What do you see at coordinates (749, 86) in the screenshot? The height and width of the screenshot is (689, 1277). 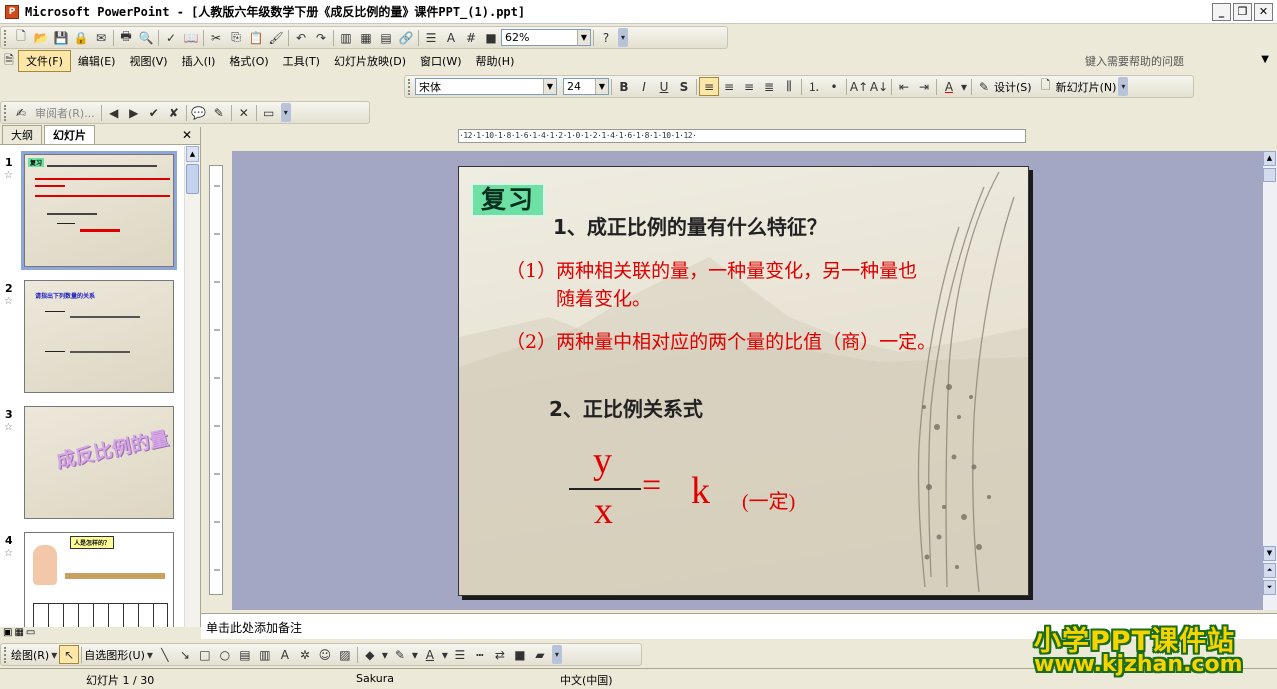 I see `align-right-icon: ≡` at bounding box center [749, 86].